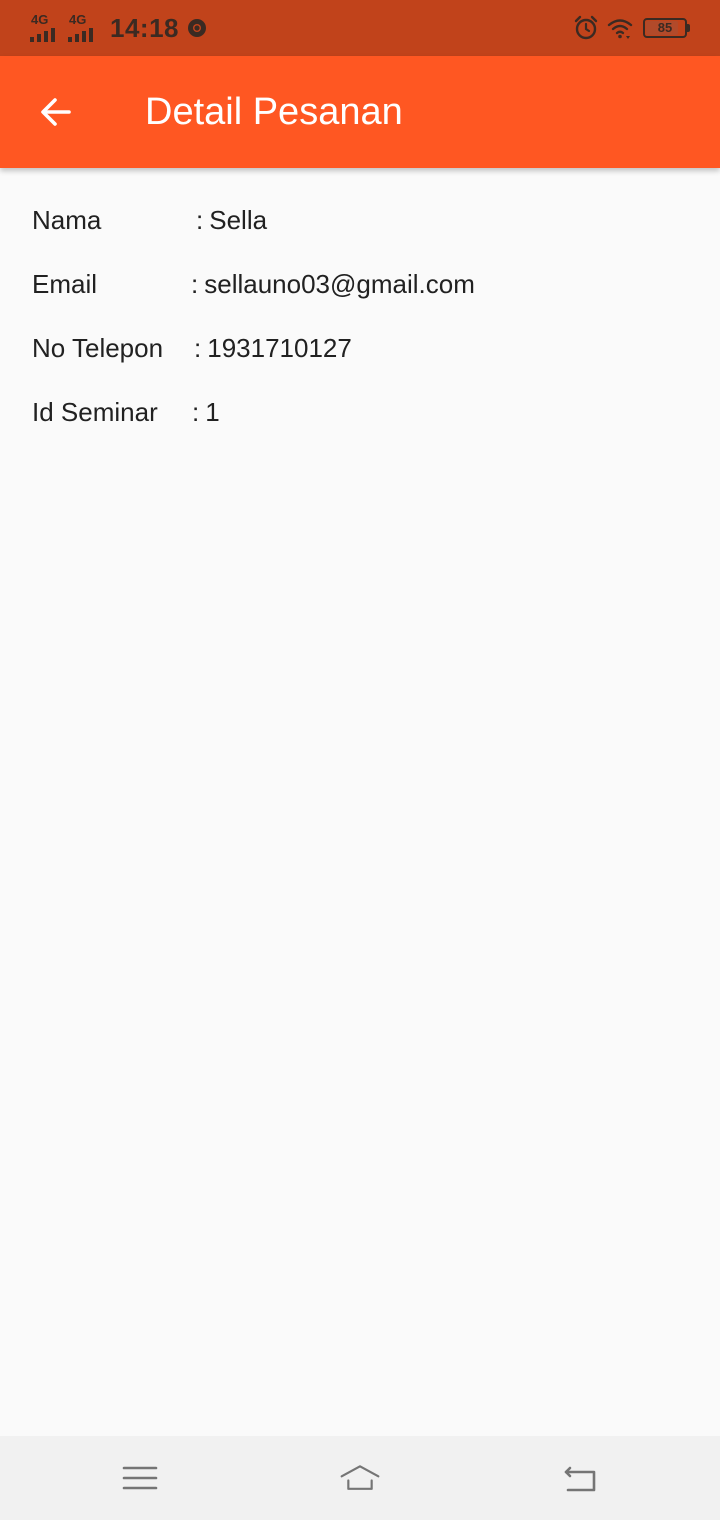 This screenshot has width=720, height=1520. I want to click on home-icon, so click(360, 1477).